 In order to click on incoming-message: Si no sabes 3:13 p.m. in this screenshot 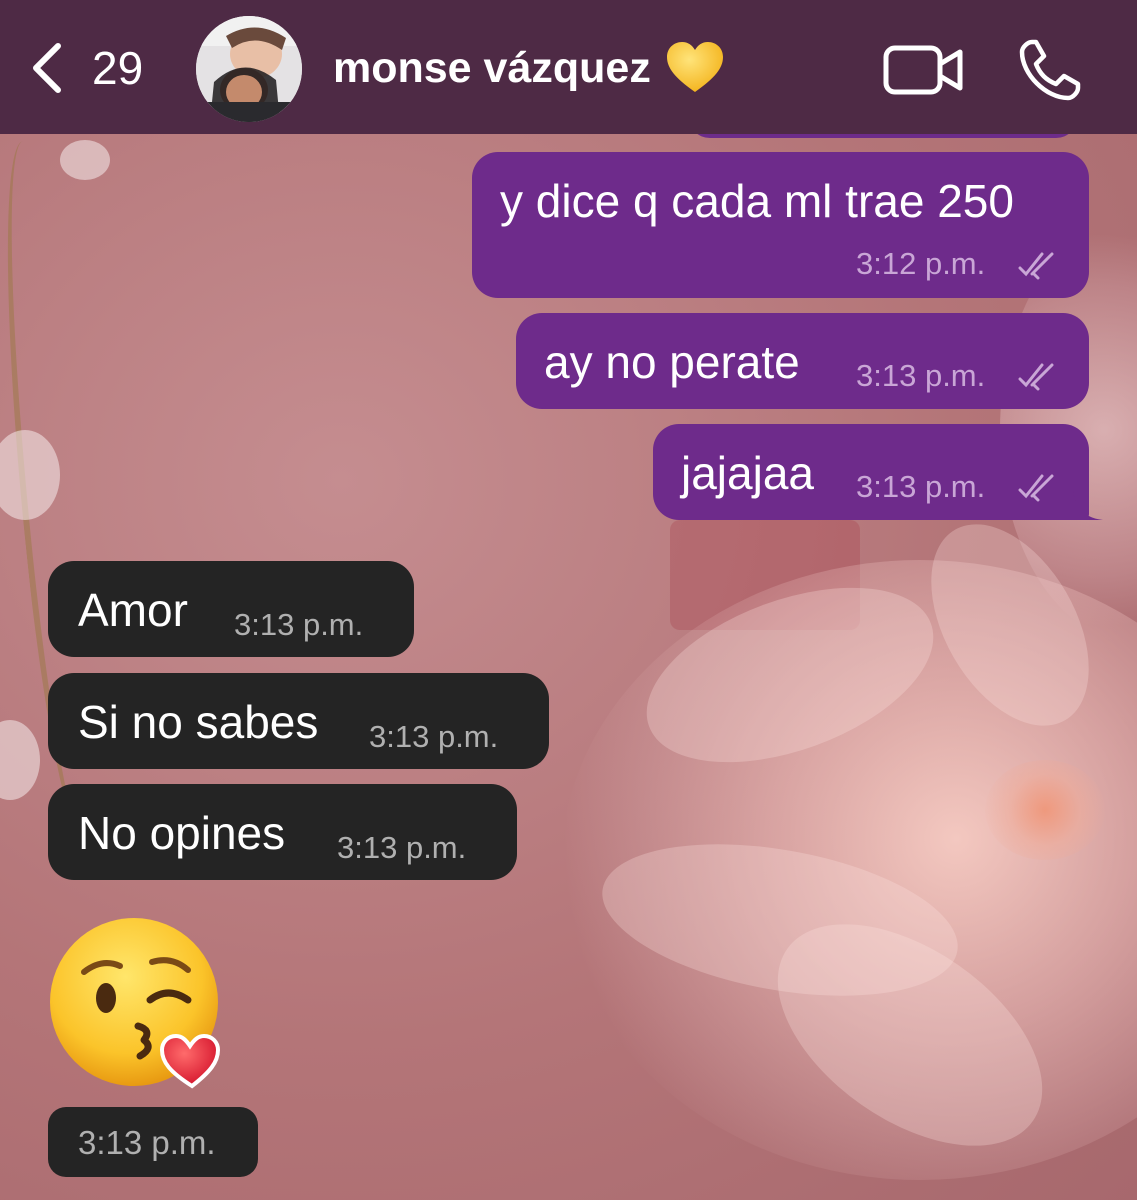, I will do `click(298, 721)`.